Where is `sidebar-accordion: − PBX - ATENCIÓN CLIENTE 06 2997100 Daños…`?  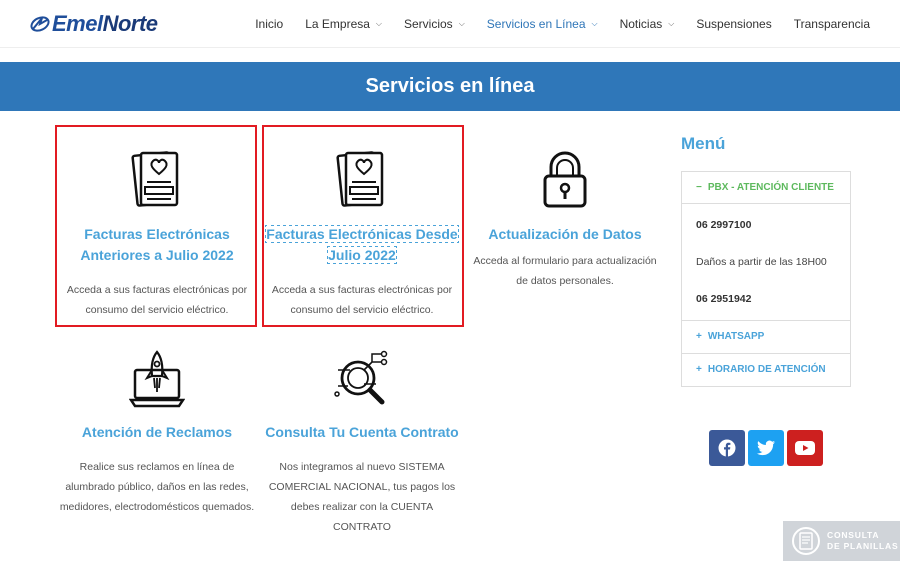 sidebar-accordion: − PBX - ATENCIÓN CLIENTE 06 2997100 Daños… is located at coordinates (766, 279).